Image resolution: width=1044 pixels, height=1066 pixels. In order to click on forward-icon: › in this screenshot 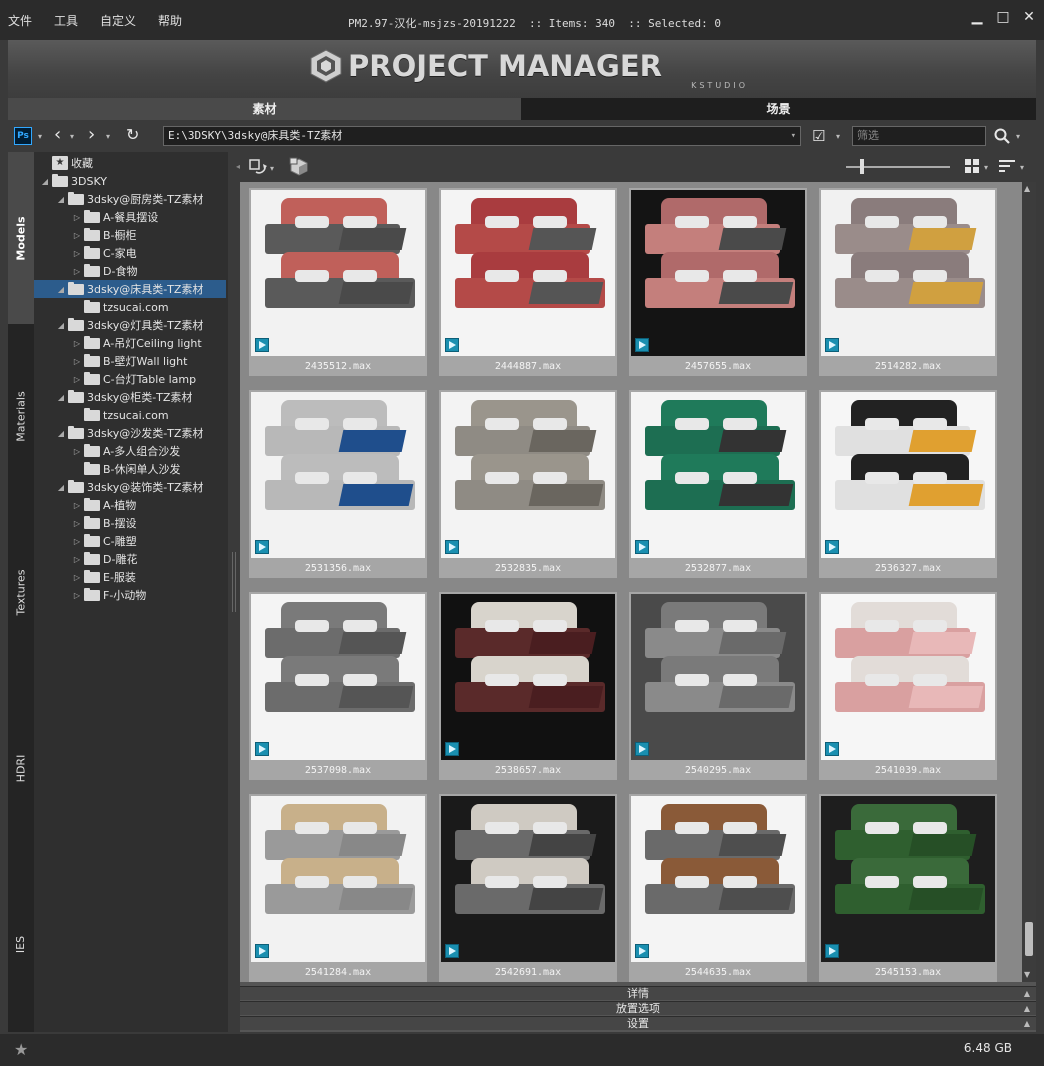, I will do `click(91, 135)`.